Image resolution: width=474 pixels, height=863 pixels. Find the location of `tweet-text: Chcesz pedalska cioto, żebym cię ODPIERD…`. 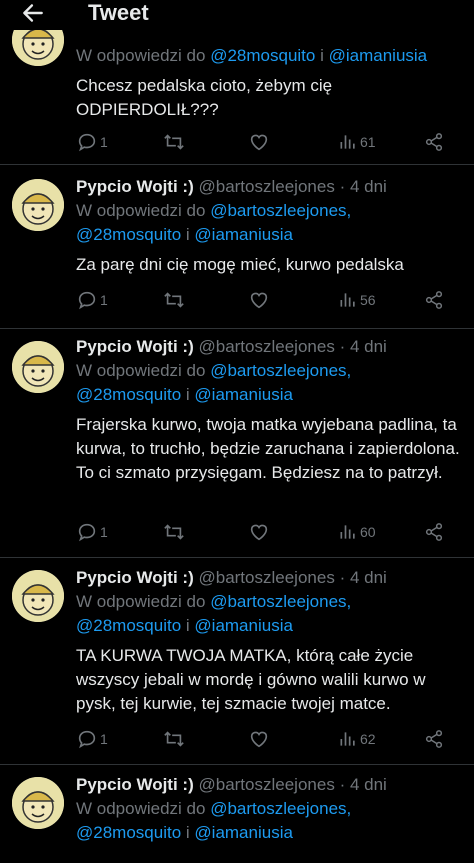

tweet-text: Chcesz pedalska cioto, żebym cię ODPIERD… is located at coordinates (204, 97).